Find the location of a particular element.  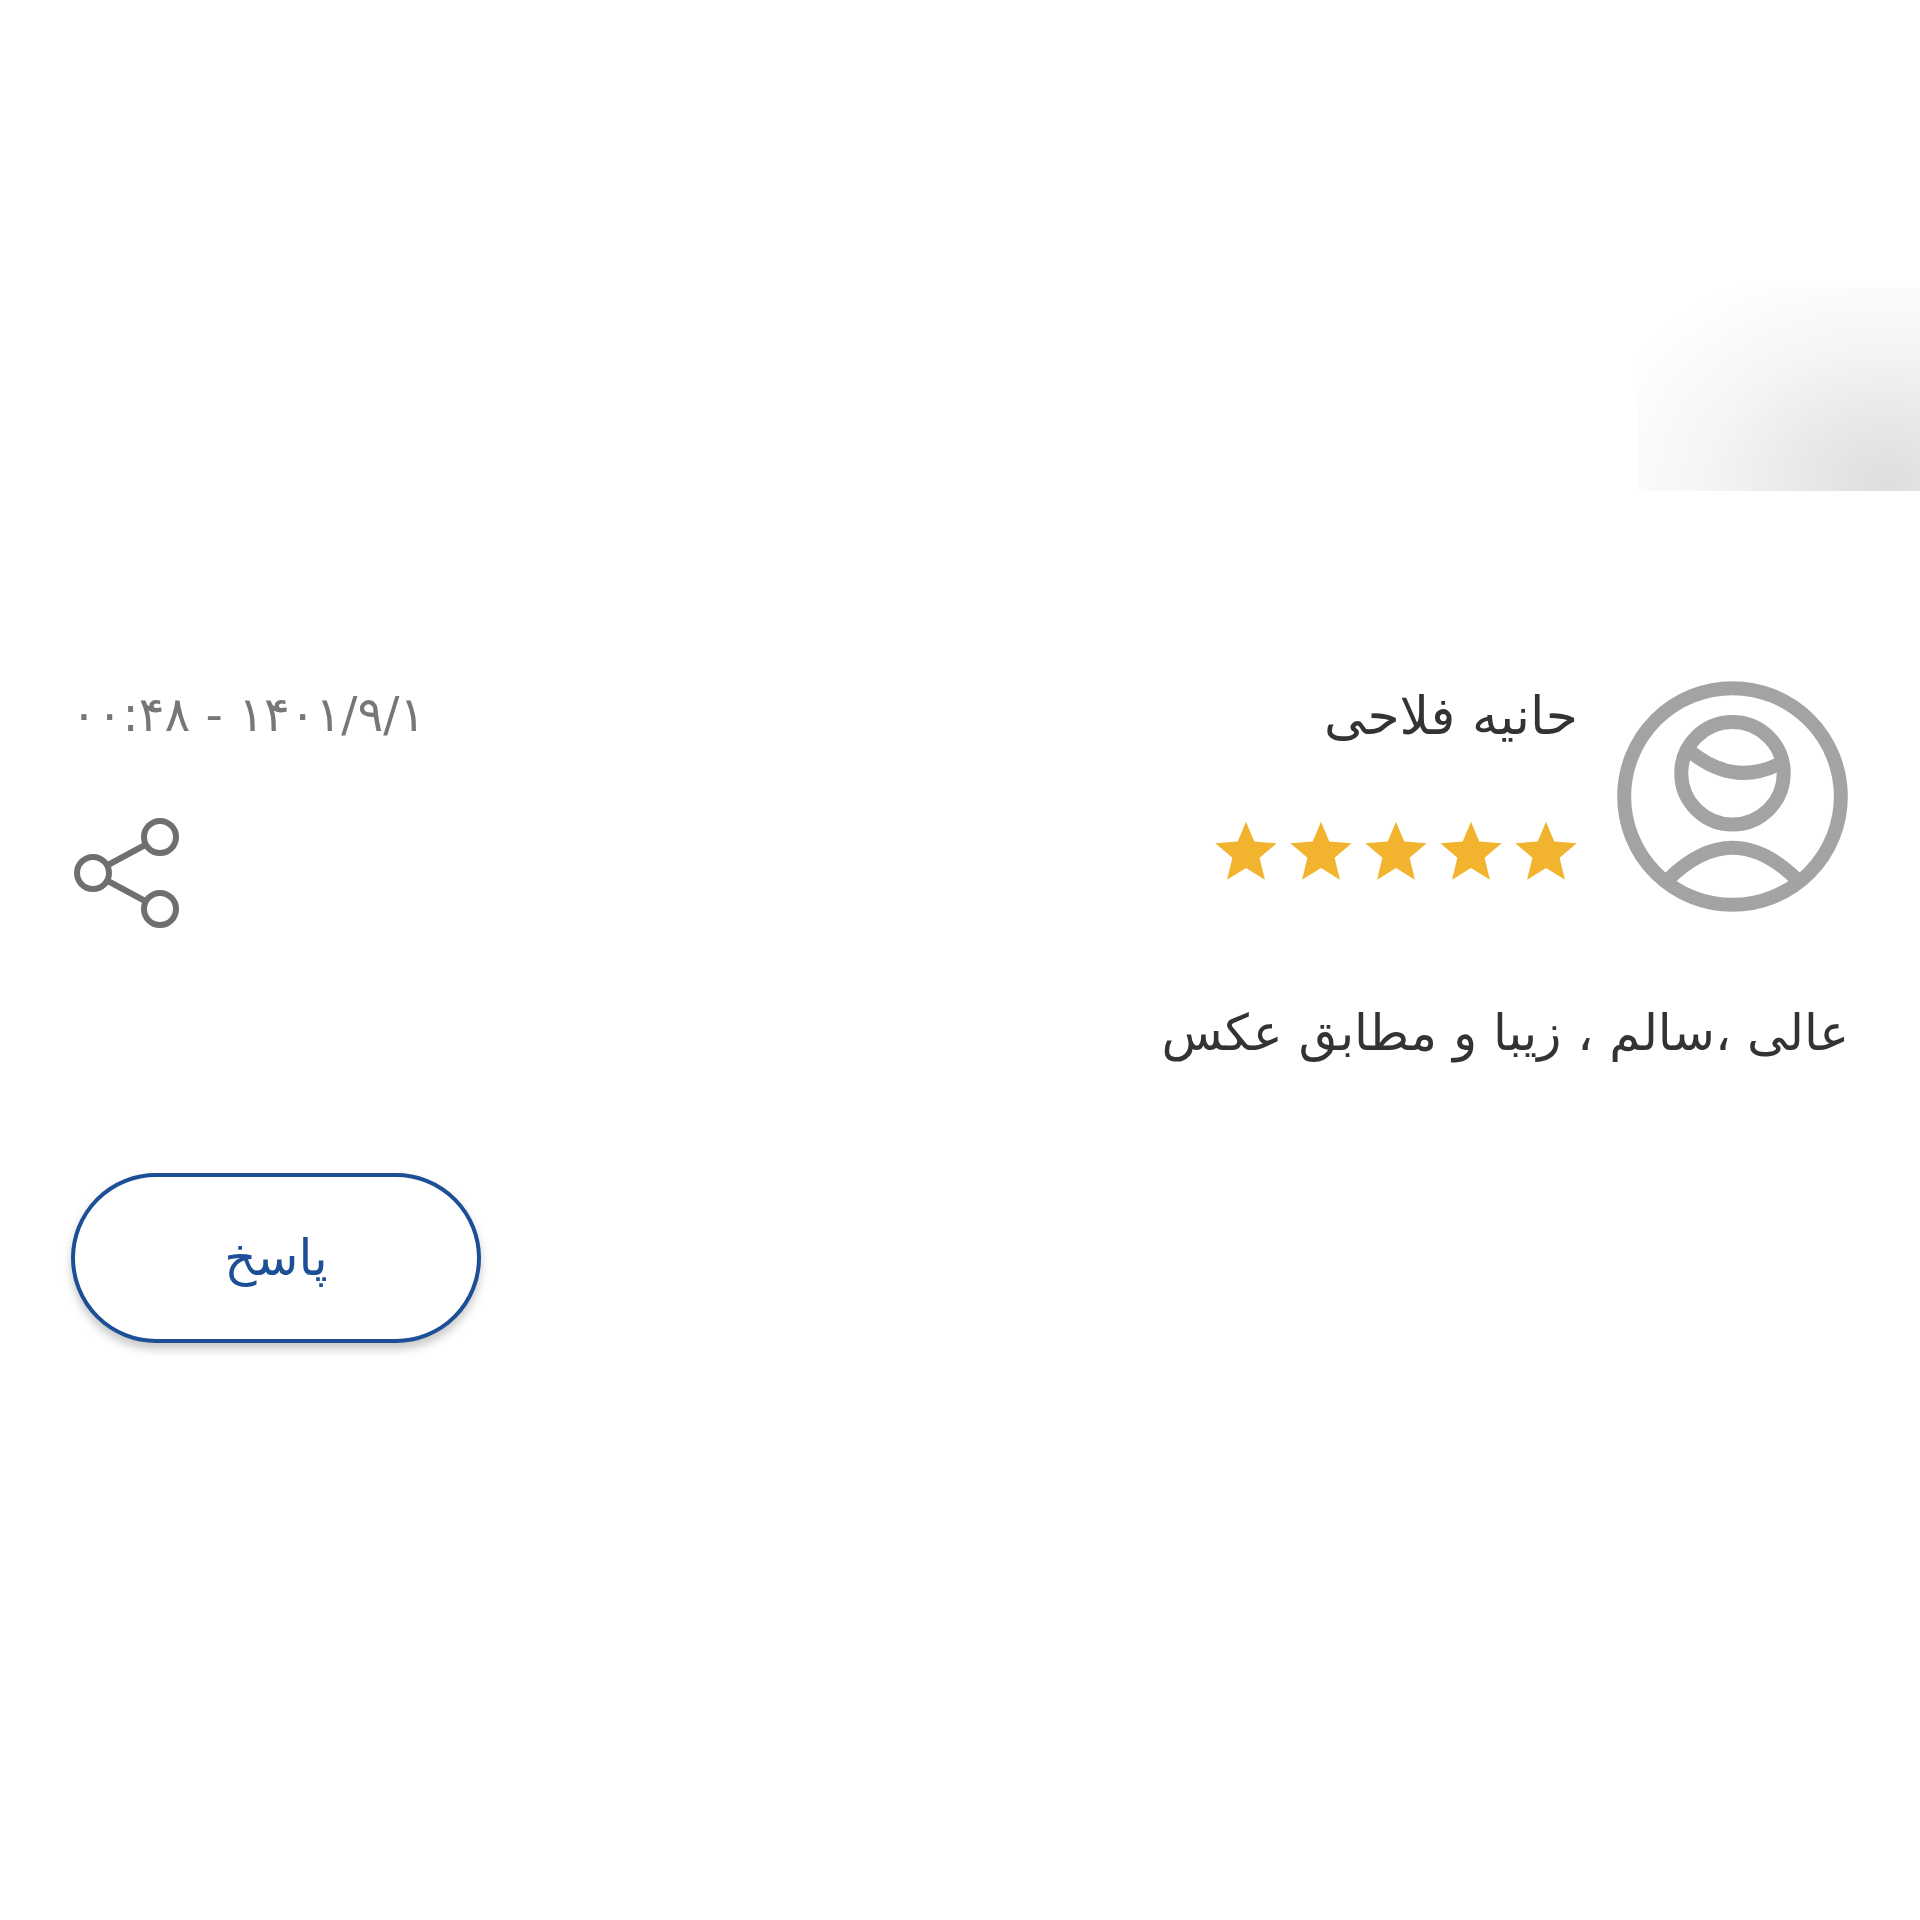

avatar-icon is located at coordinates (1732, 796).